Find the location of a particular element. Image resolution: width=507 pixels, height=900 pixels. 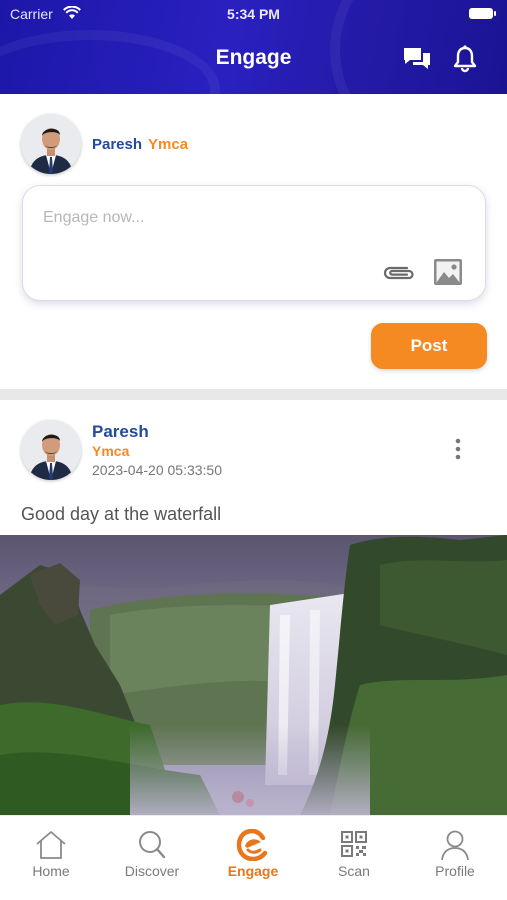

nav-scan-label: Scan is located at coordinates (354, 871).